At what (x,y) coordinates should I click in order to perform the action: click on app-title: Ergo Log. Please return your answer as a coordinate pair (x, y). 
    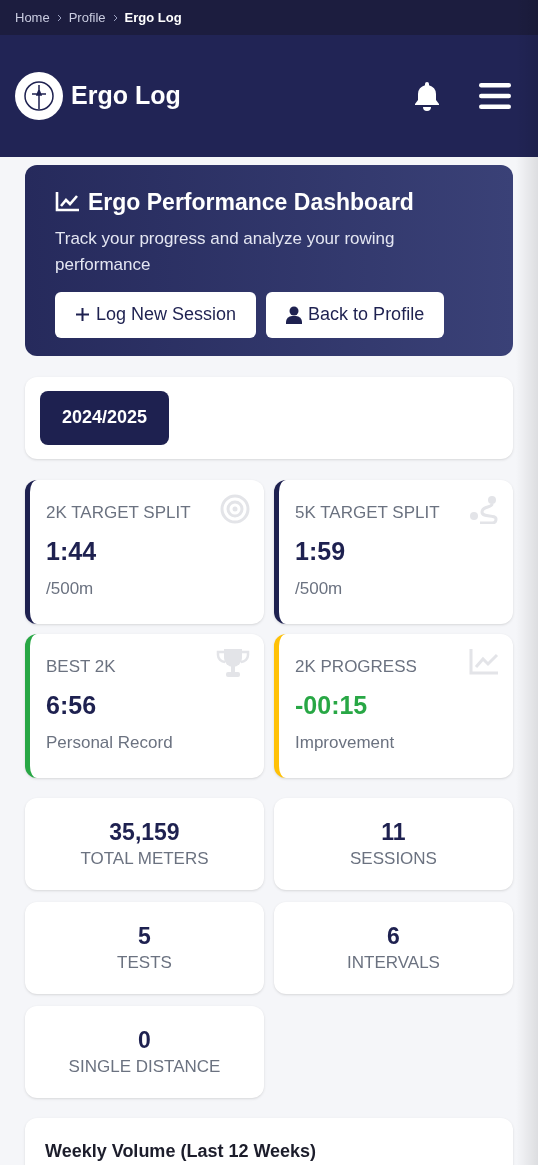
    Looking at the image, I should click on (126, 96).